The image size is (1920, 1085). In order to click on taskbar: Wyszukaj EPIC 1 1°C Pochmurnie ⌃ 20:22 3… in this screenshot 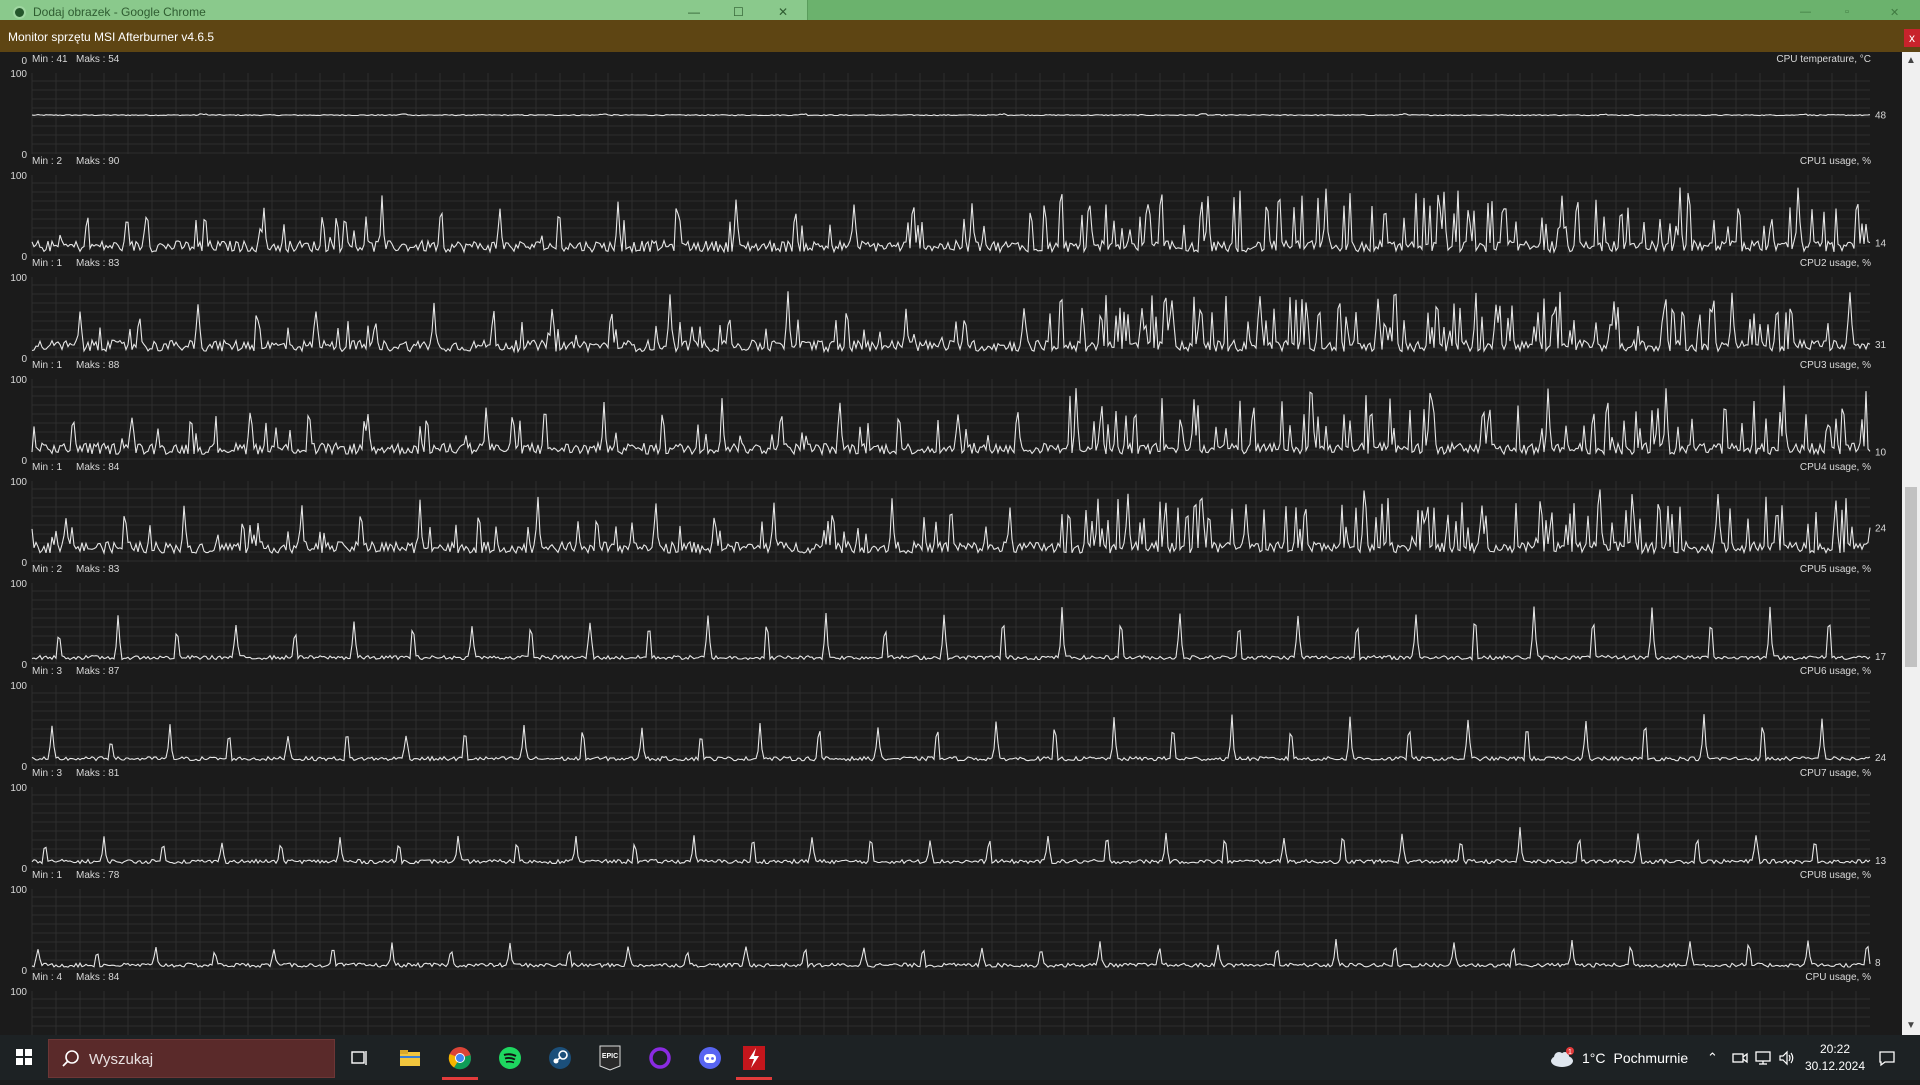, I will do `click(960, 1057)`.